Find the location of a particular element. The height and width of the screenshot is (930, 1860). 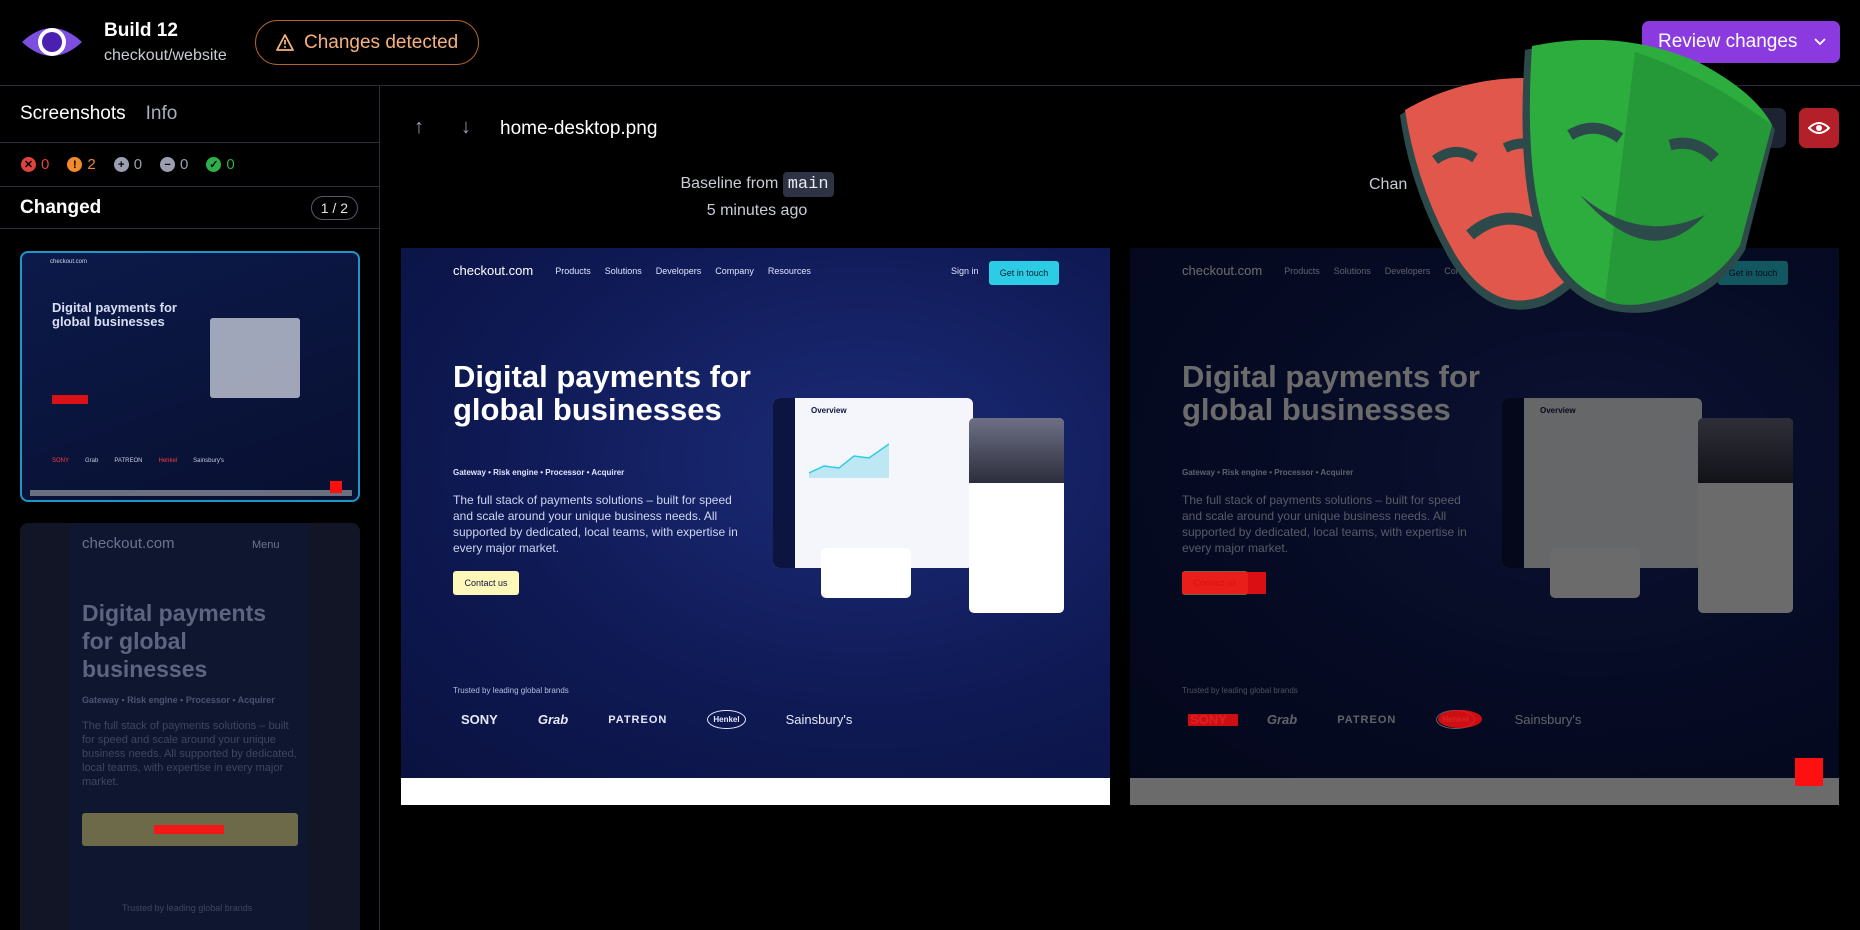

site-footer-bar is located at coordinates (755, 791).